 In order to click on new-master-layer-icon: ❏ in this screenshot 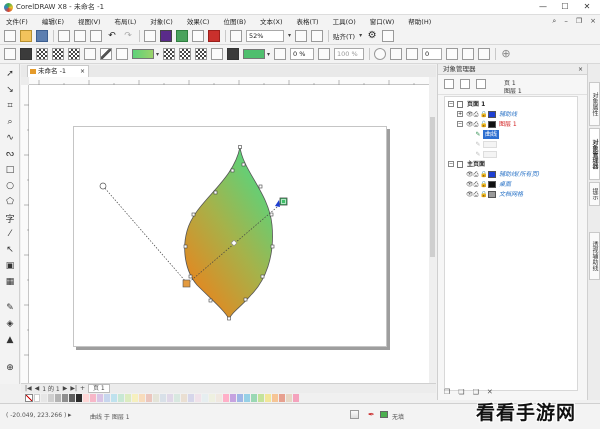, I will do `click(461, 392)`.